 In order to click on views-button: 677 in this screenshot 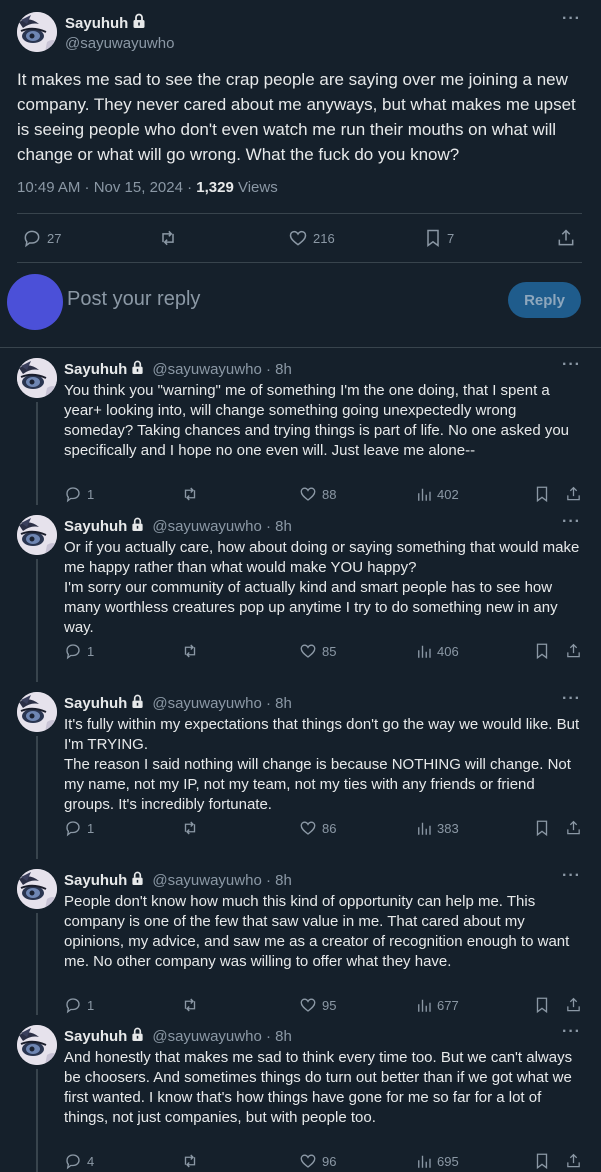, I will do `click(437, 1005)`.